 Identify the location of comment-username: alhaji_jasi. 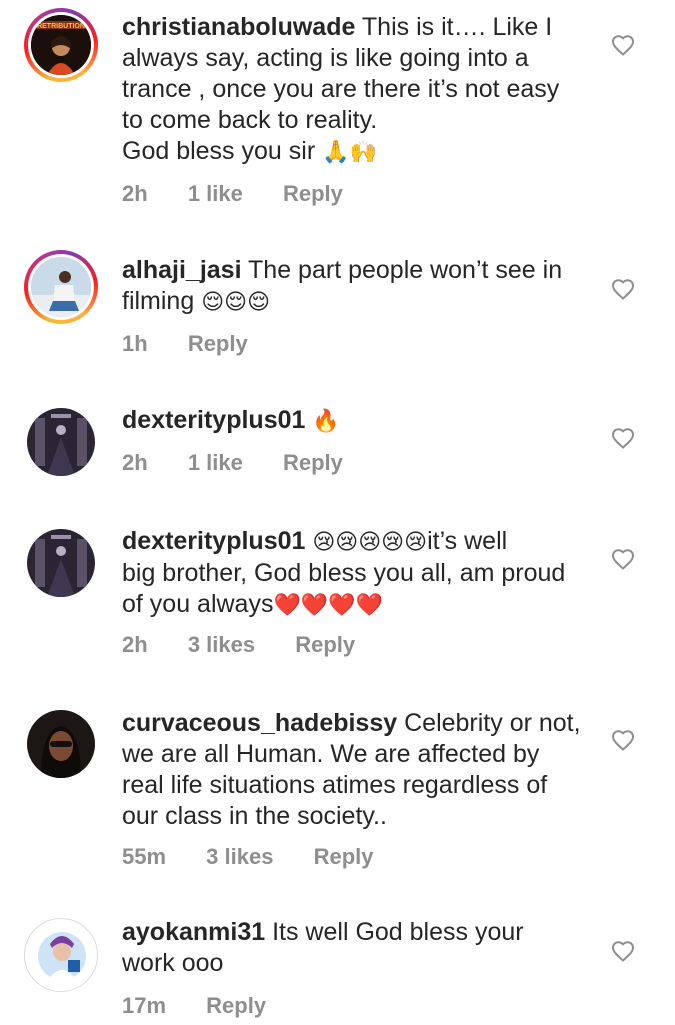
(182, 270).